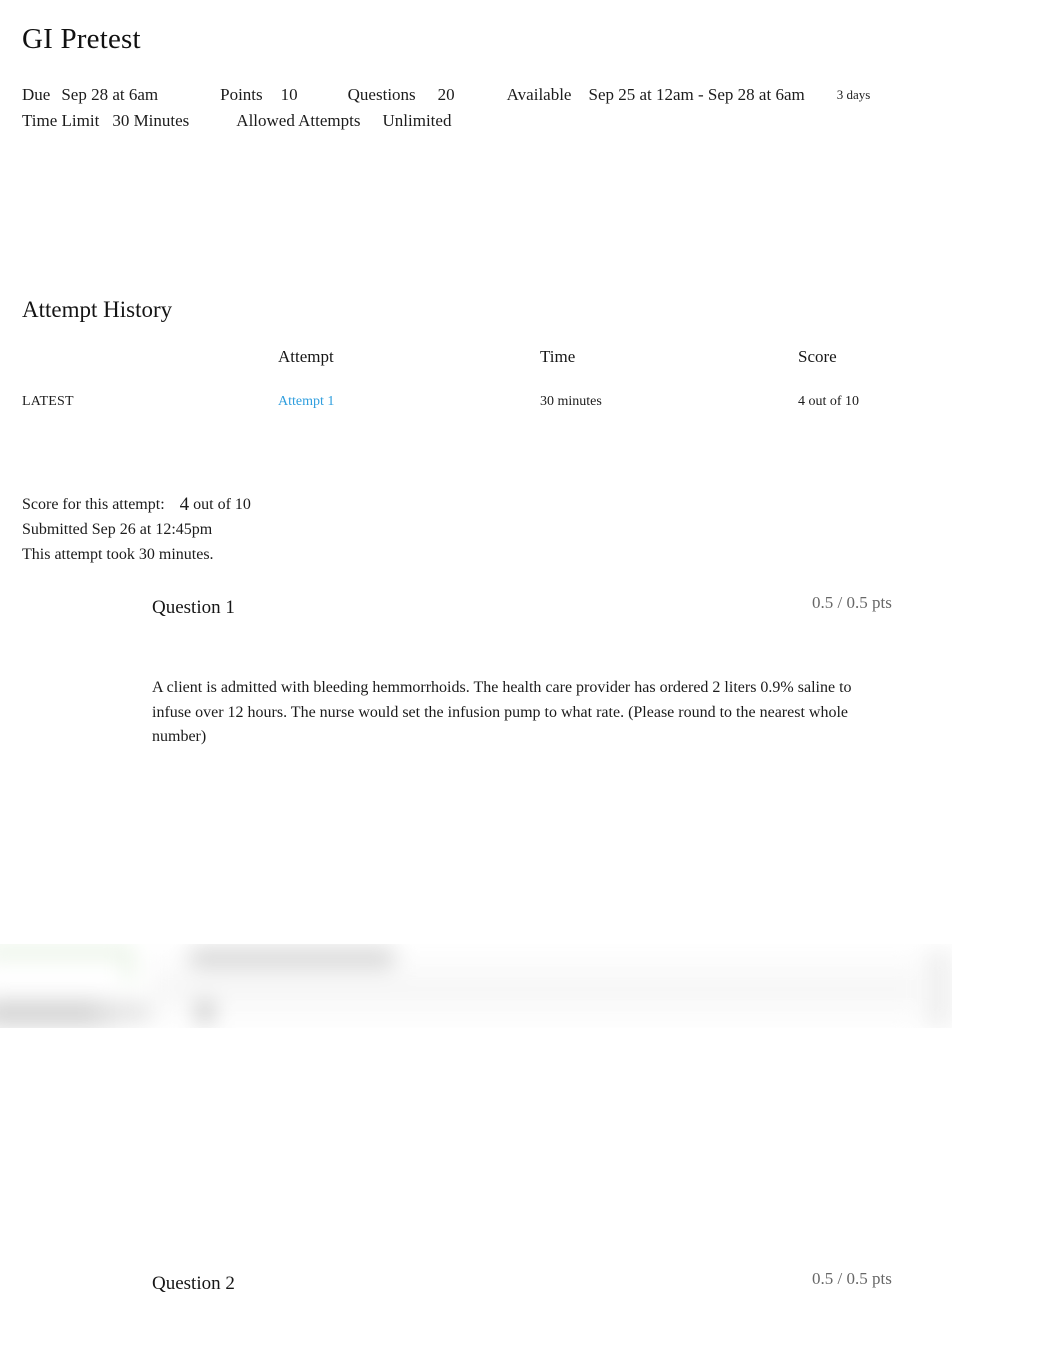  Describe the element at coordinates (571, 401) in the screenshot. I see `time-cell: 30 minutes` at that location.